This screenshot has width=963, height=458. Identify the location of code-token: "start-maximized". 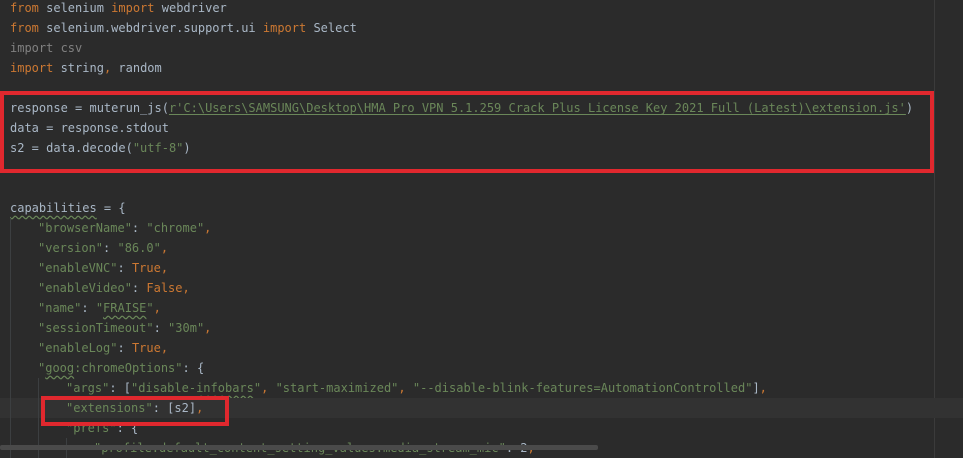
(337, 388).